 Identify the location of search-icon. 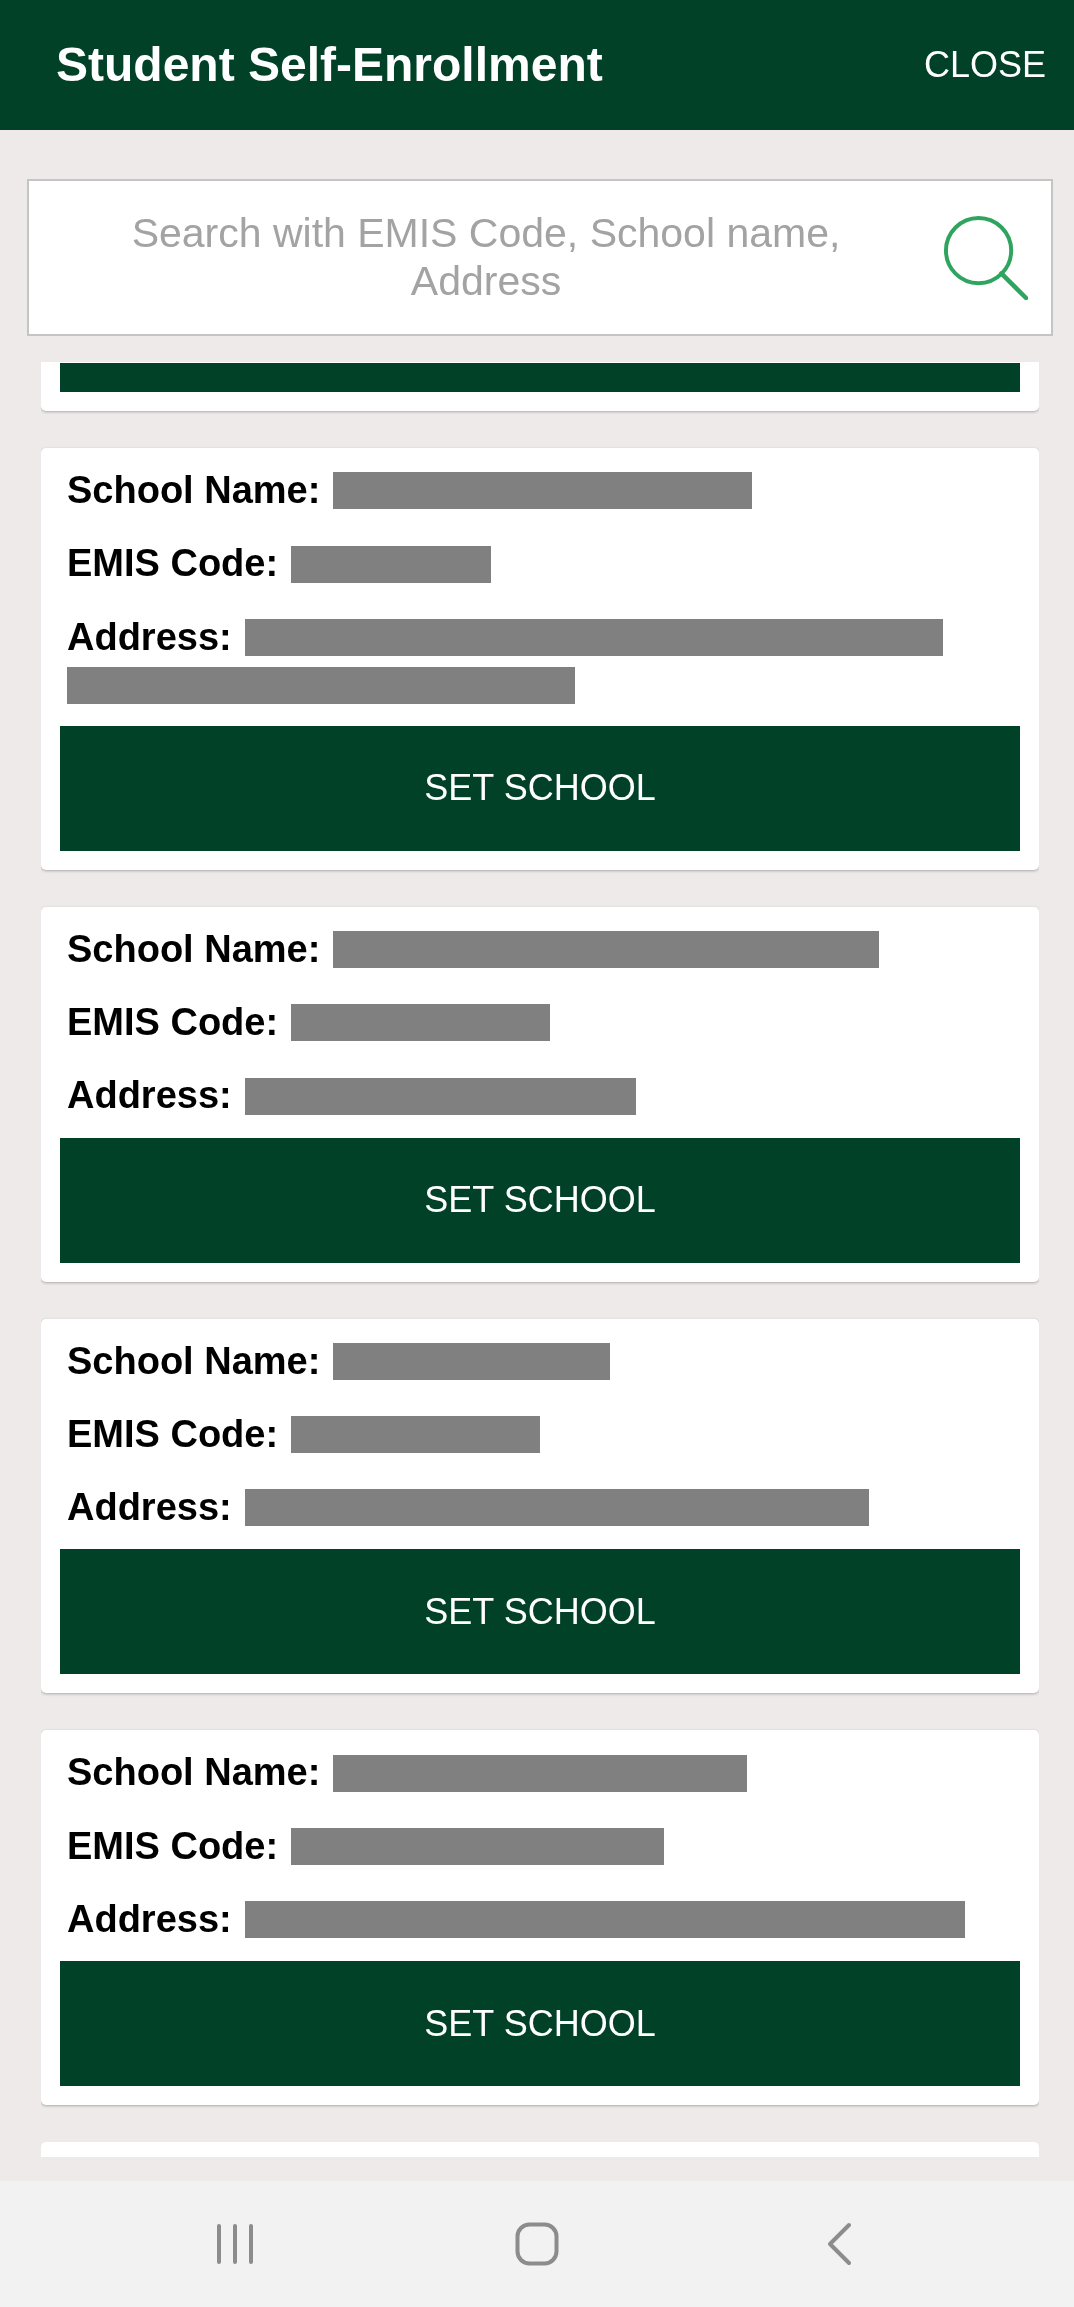
(985, 257).